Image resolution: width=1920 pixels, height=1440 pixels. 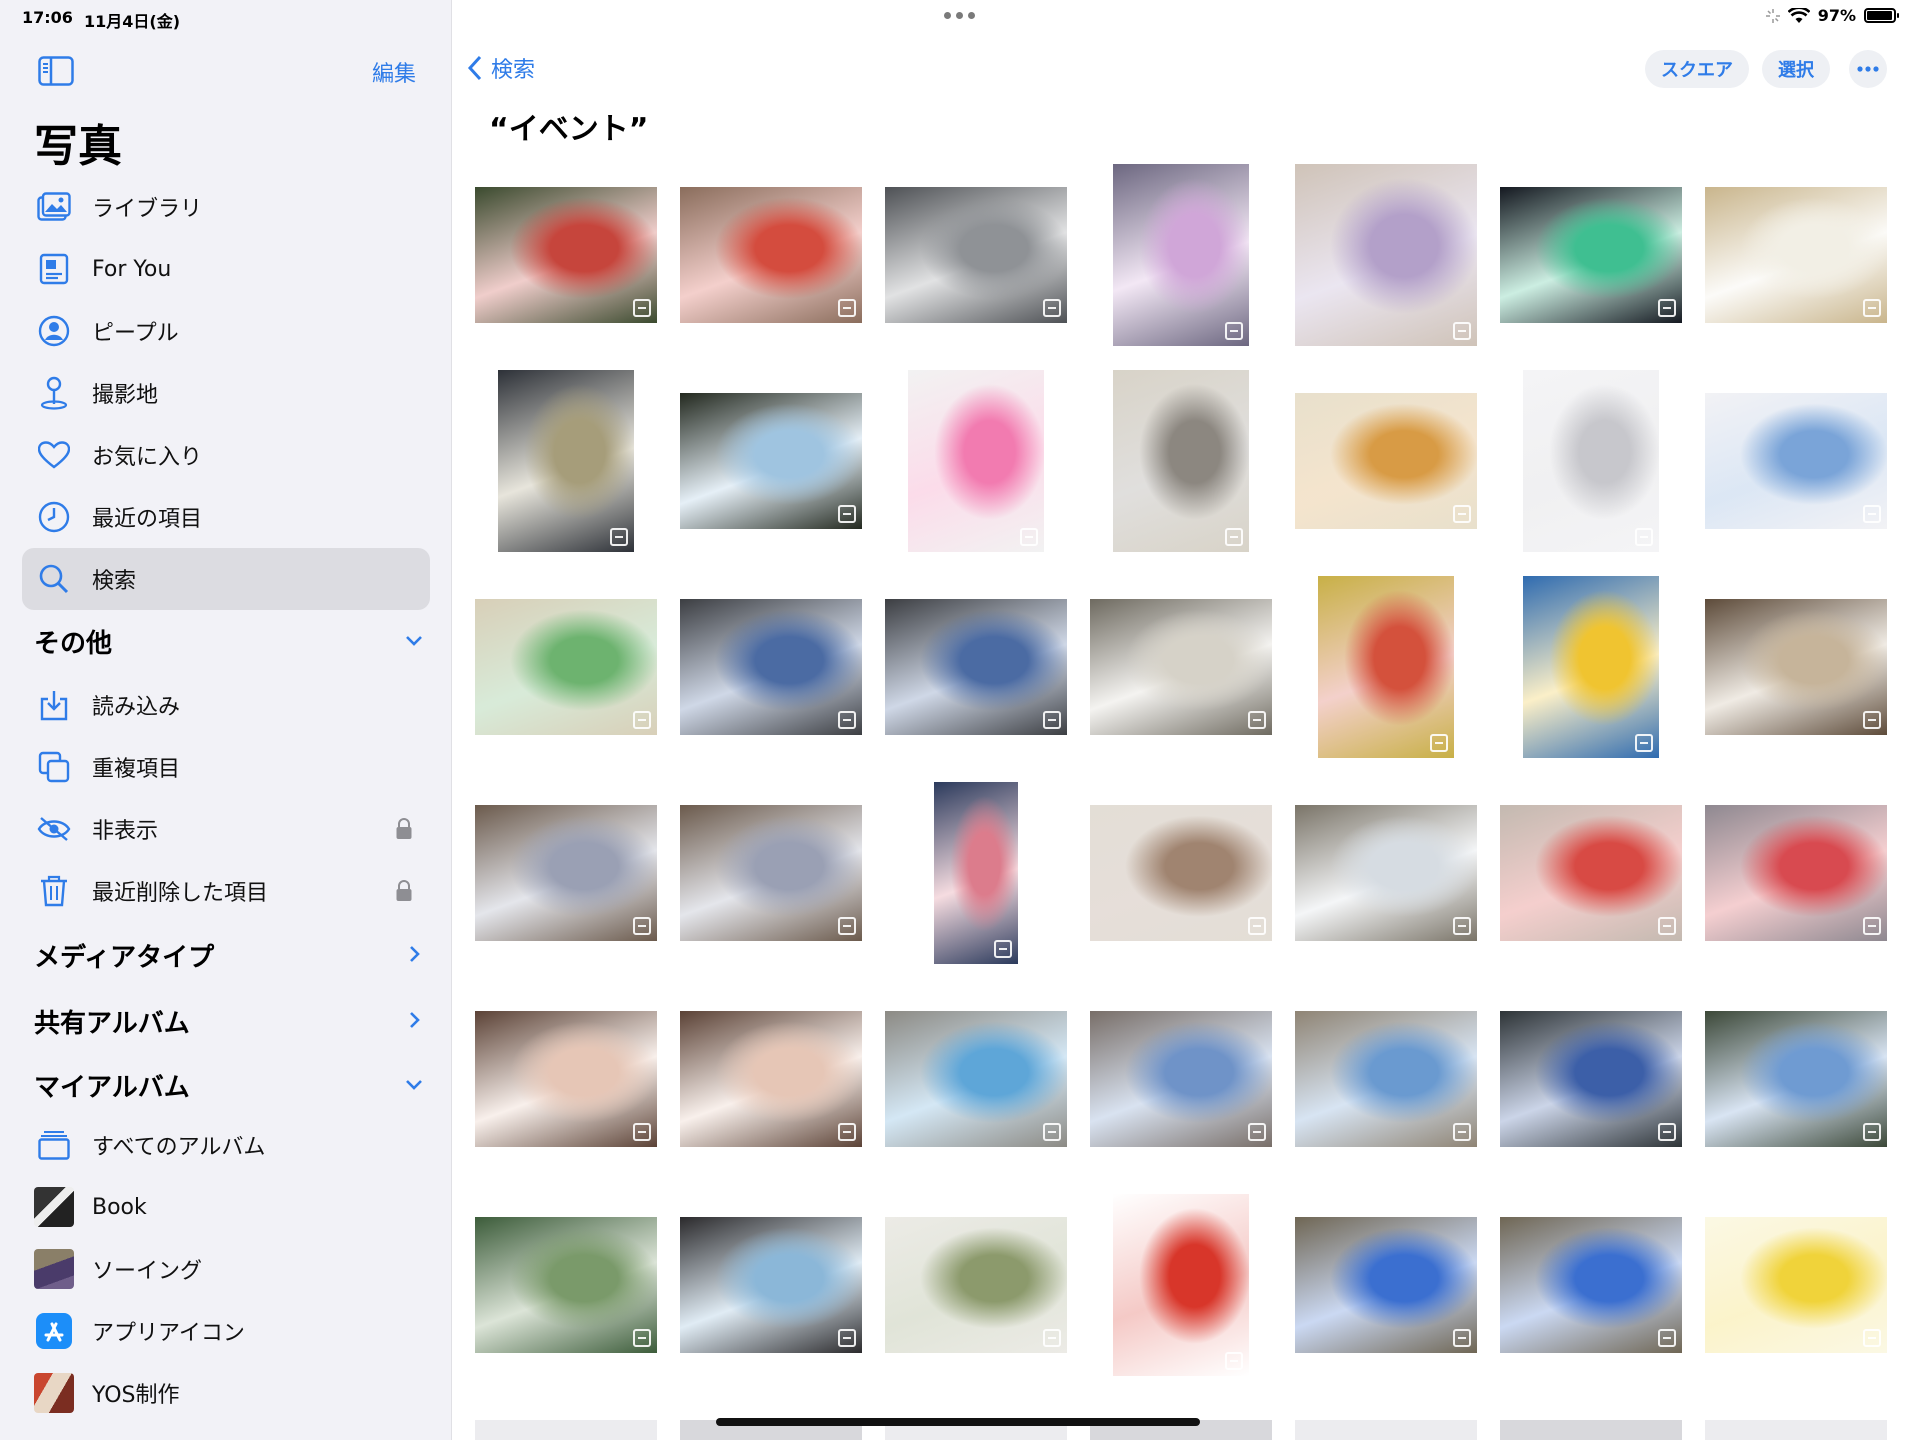 I want to click on sidebar-item-recently-deleted: 最近削除した項目, so click(x=226, y=891).